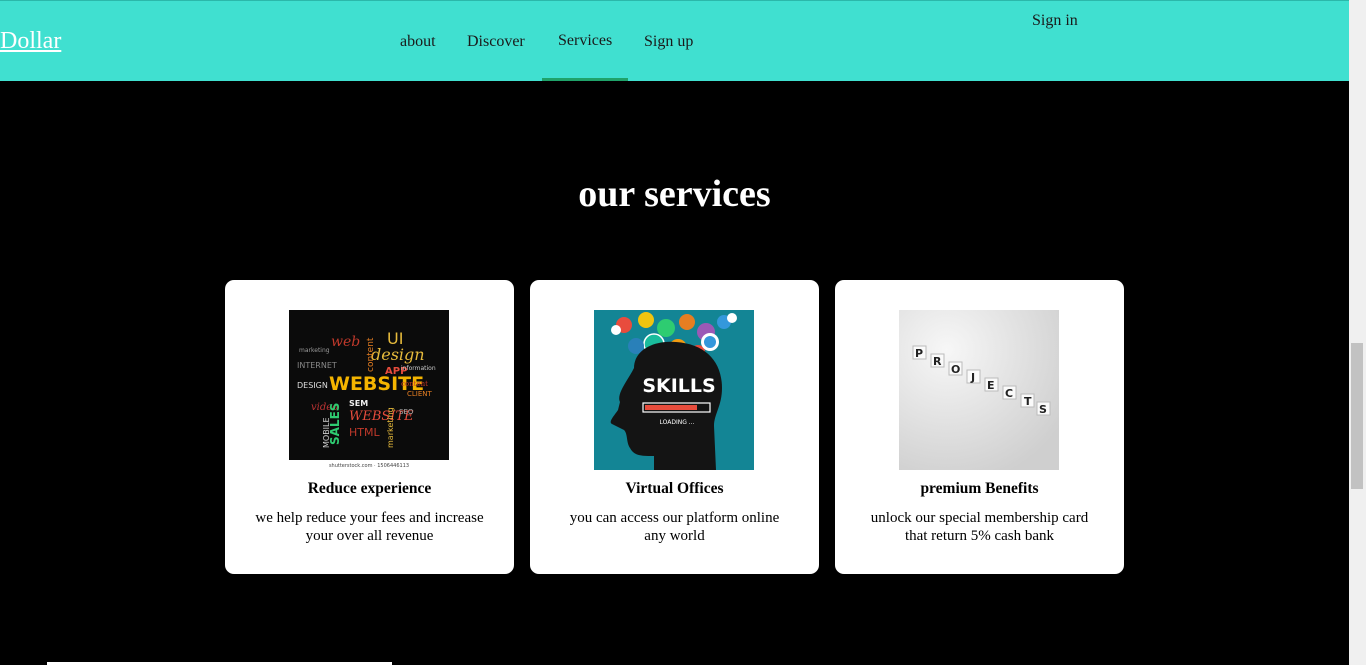 Image resolution: width=1366 pixels, height=665 pixels. Describe the element at coordinates (395, 338) in the screenshot. I see `svg-text: UI` at that location.